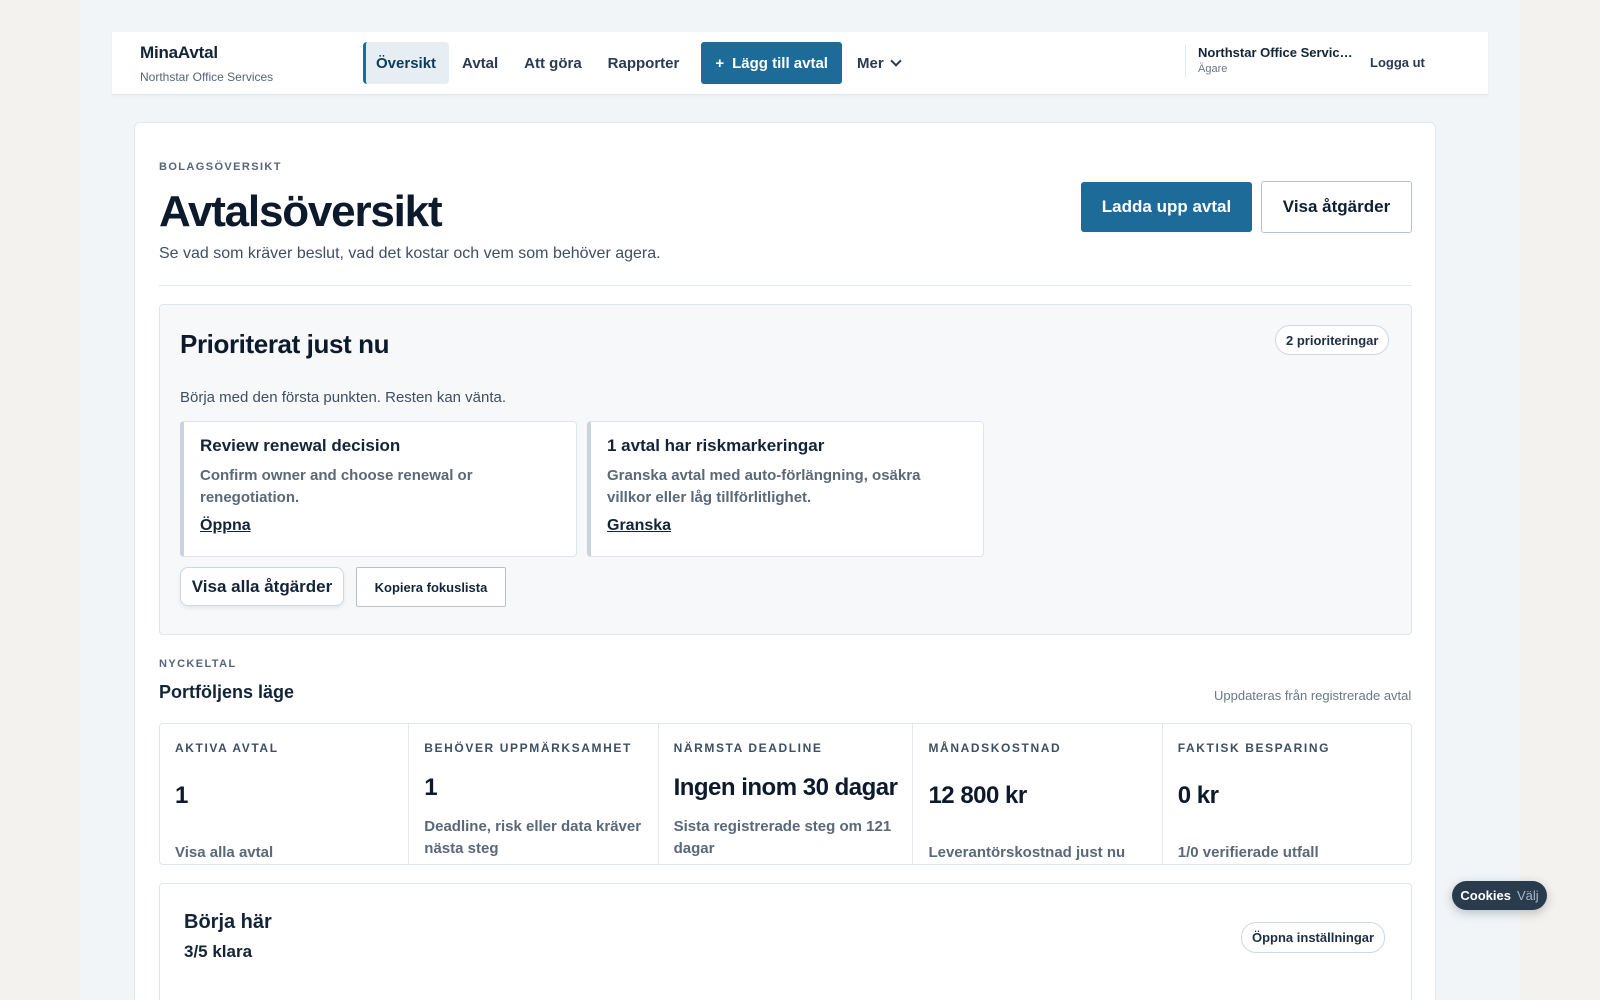 This screenshot has height=1000, width=1600. What do you see at coordinates (285, 344) in the screenshot?
I see `priority-title: Prioriterat just nu` at bounding box center [285, 344].